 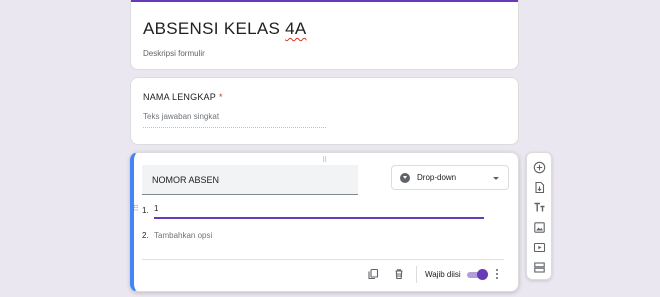 I want to click on question-title-input: NOMOR ABSEN, so click(x=250, y=180).